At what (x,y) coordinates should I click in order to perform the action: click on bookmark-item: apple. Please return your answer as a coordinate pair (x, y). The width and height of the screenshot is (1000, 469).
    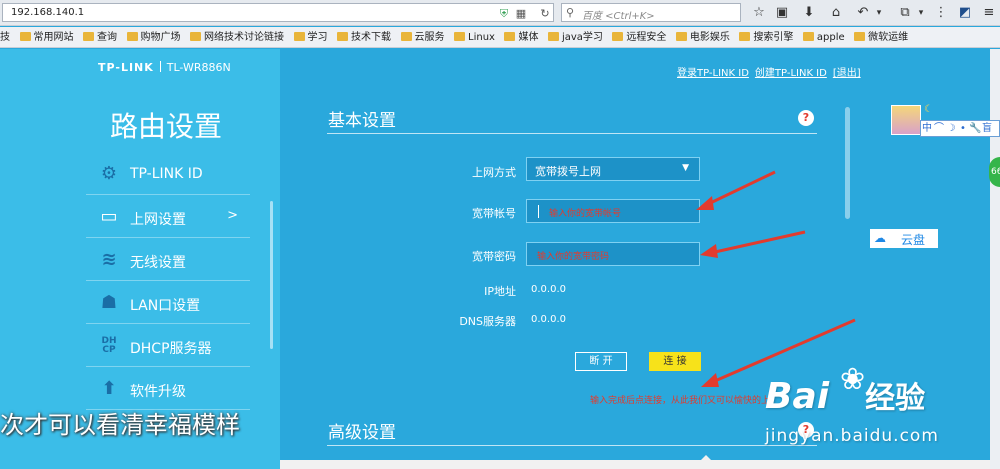
    Looking at the image, I should click on (823, 37).